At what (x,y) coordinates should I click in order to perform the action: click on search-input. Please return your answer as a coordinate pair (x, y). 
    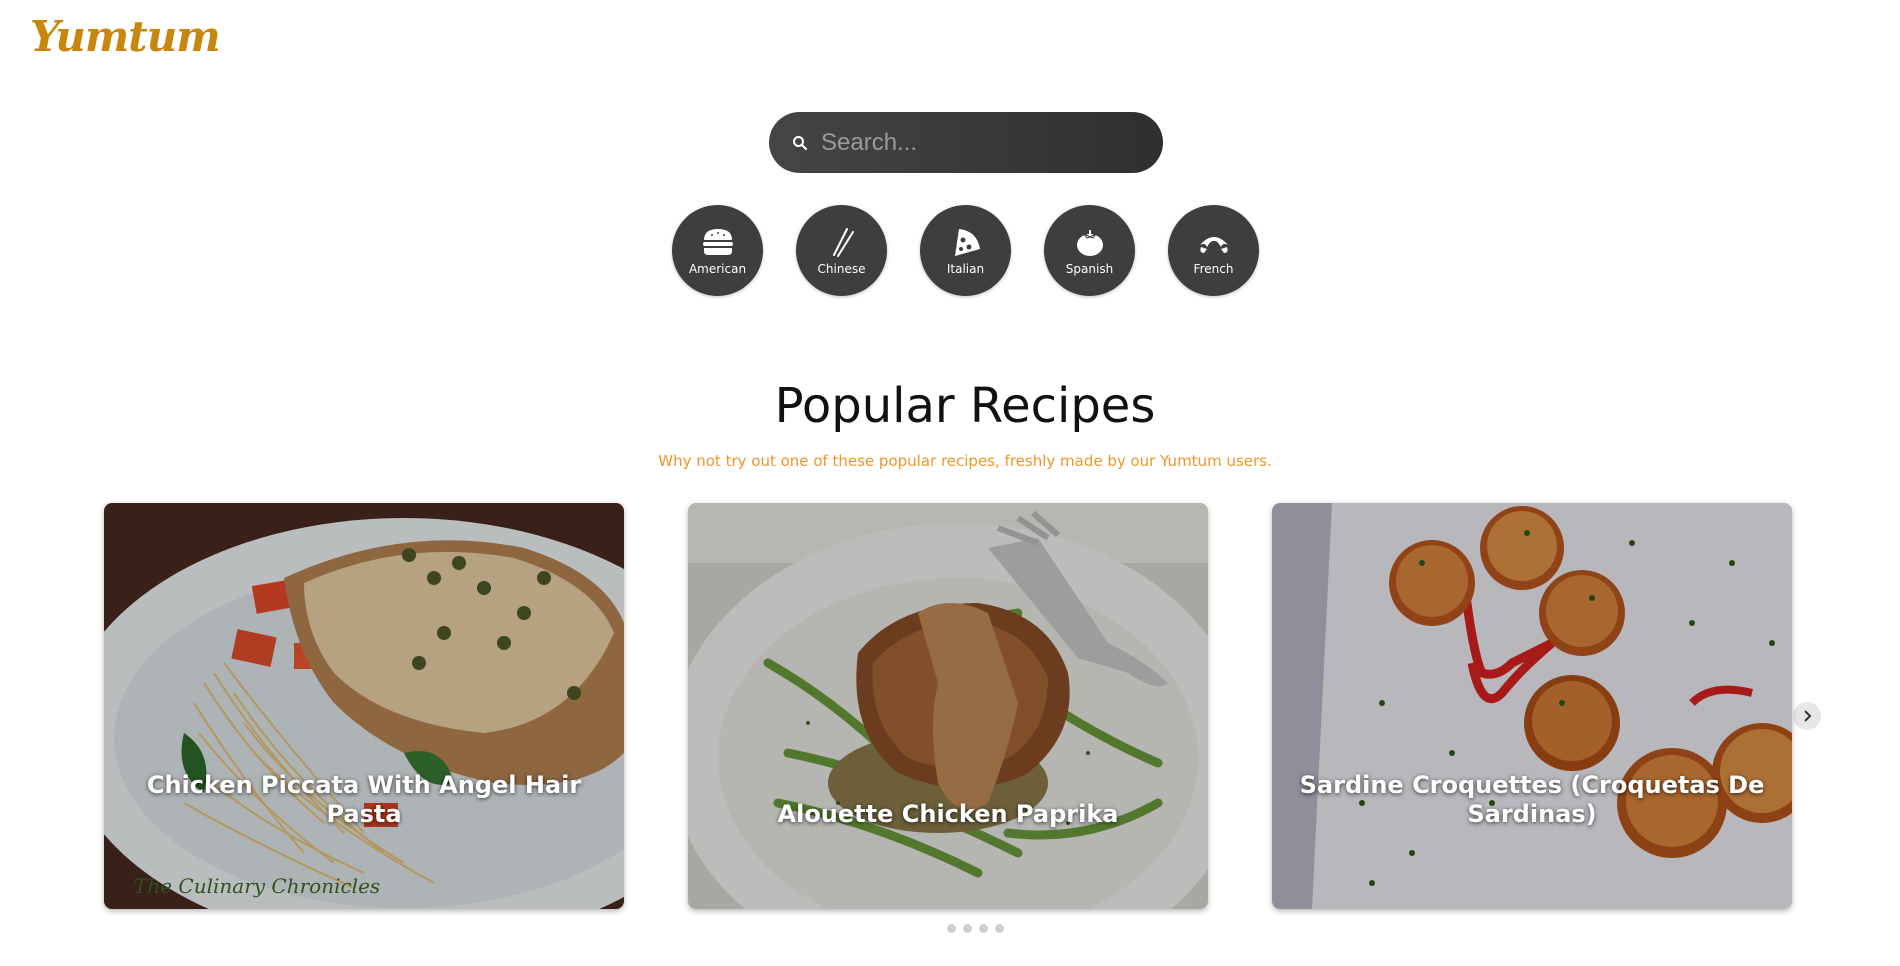
    Looking at the image, I should click on (971, 142).